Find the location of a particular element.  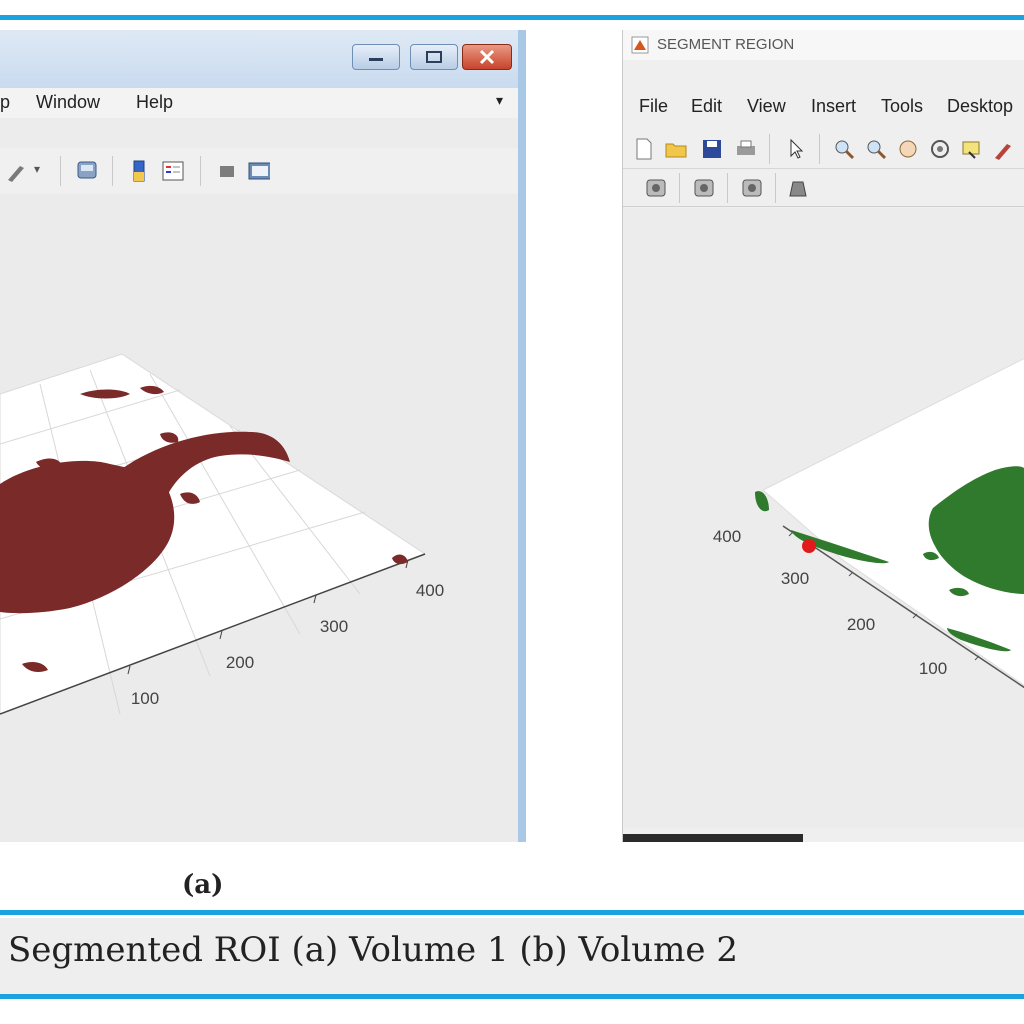

restore-icon is located at coordinates (434, 57).